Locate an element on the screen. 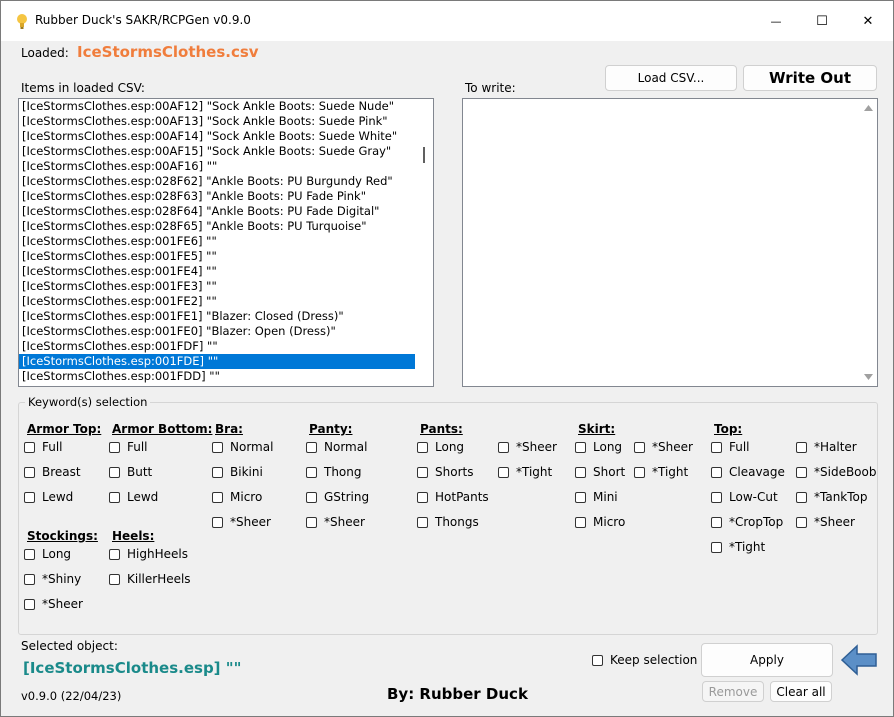 This screenshot has height=717, width=894. arrow-left-icon is located at coordinates (859, 660).